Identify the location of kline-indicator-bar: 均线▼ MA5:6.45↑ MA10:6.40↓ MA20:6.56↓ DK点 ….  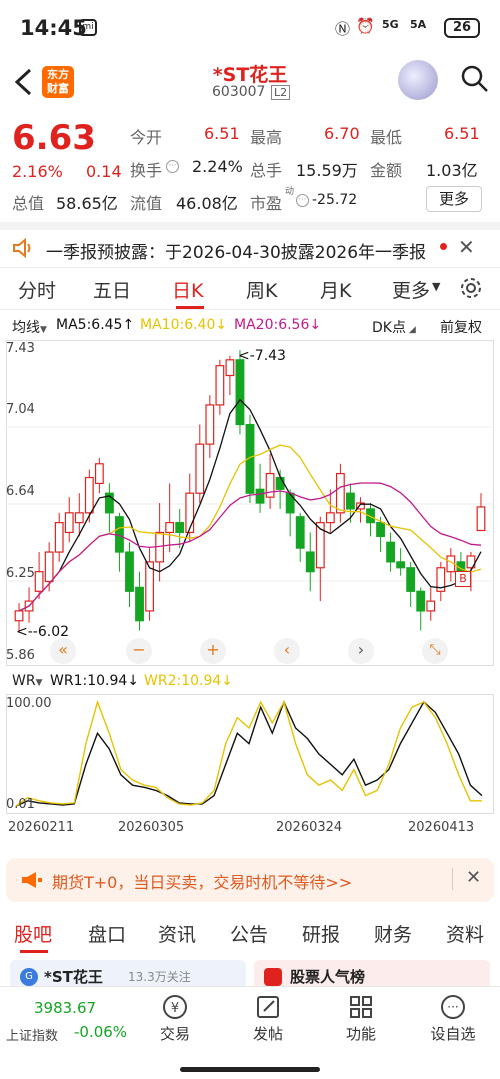
(250, 326).